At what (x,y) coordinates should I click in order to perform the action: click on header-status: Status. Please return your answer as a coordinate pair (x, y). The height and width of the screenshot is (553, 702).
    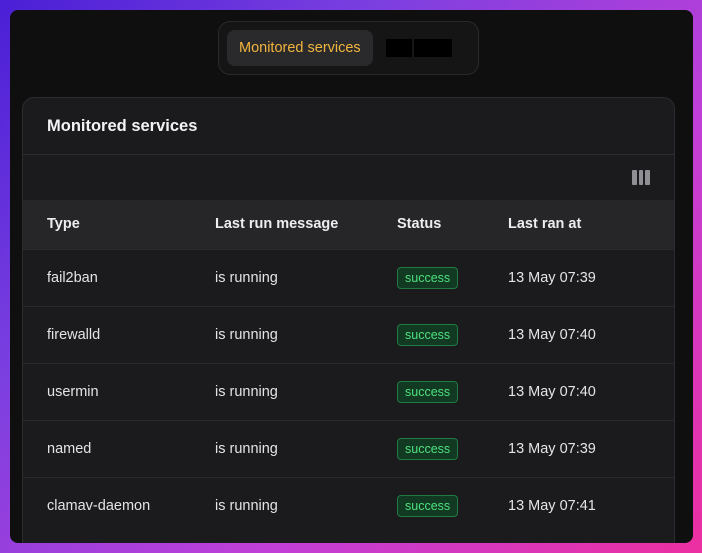
    Looking at the image, I should click on (452, 224).